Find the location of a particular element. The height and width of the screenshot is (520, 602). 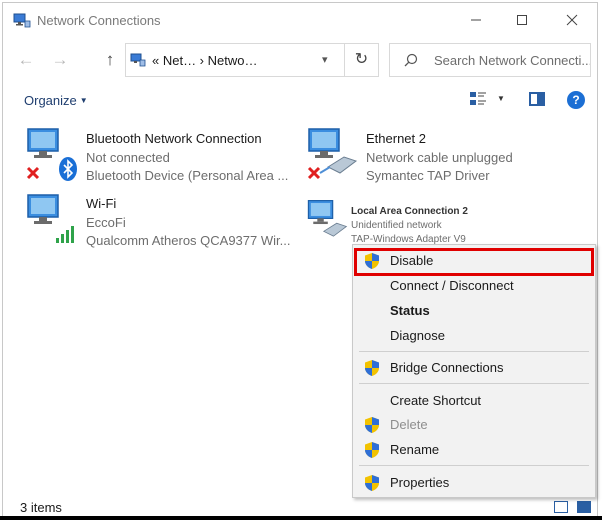

menu-item-connect-disconnect: Connect / Disconnect is located at coordinates (474, 286).